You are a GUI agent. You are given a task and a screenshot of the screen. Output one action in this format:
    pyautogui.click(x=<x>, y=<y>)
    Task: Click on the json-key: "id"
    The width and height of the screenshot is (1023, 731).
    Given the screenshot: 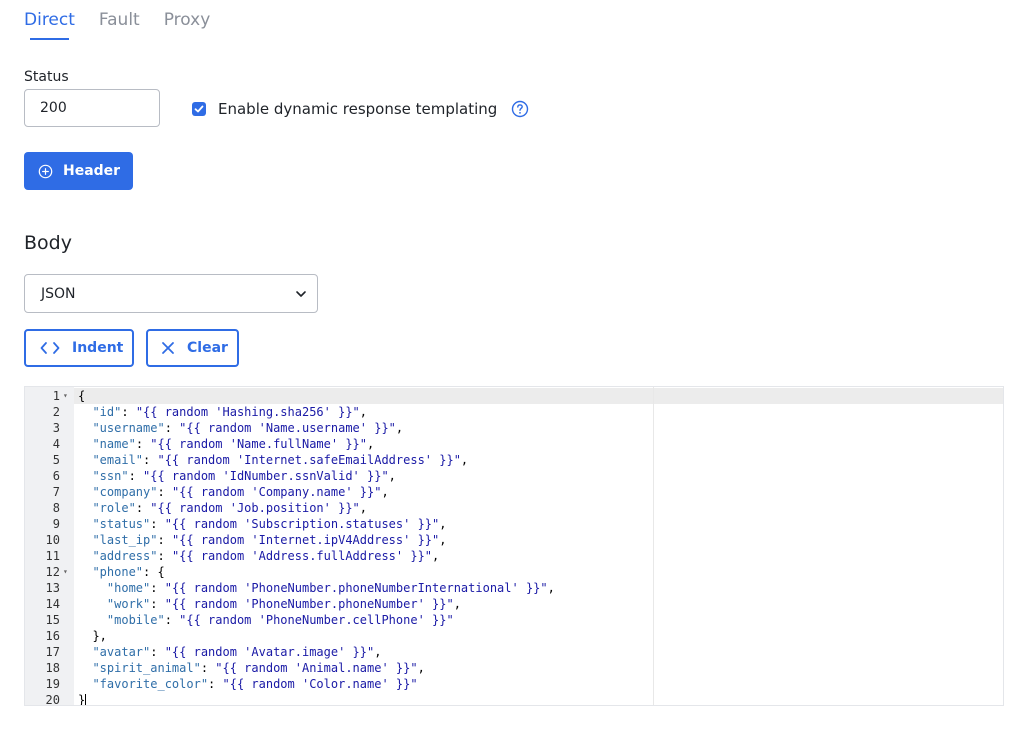 What is the action you would take?
    pyautogui.click(x=107, y=412)
    